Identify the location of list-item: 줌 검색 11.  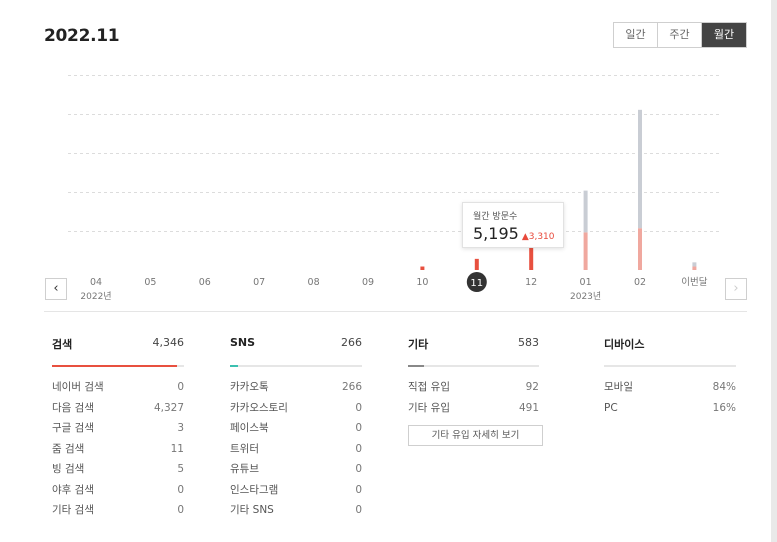
(118, 448).